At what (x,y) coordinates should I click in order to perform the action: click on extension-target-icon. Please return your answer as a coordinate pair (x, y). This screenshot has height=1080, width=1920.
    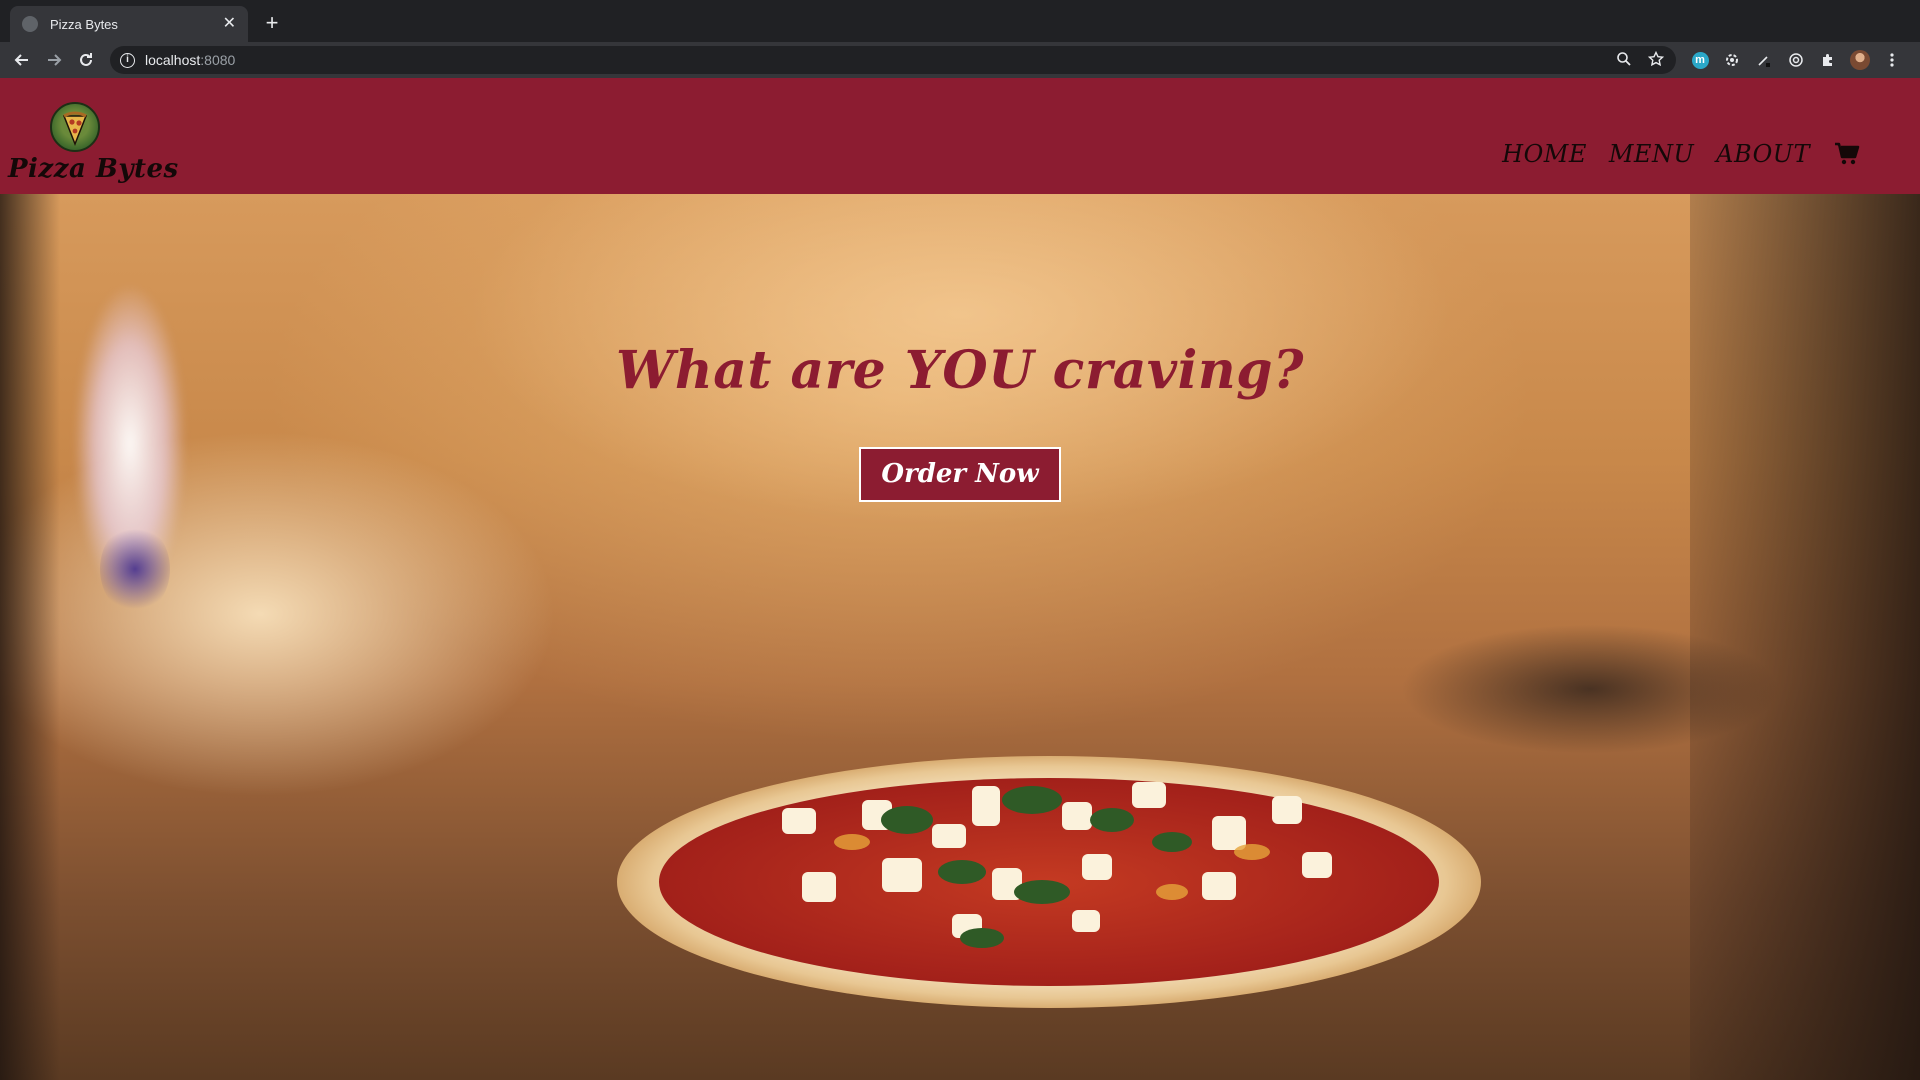
    Looking at the image, I should click on (1796, 60).